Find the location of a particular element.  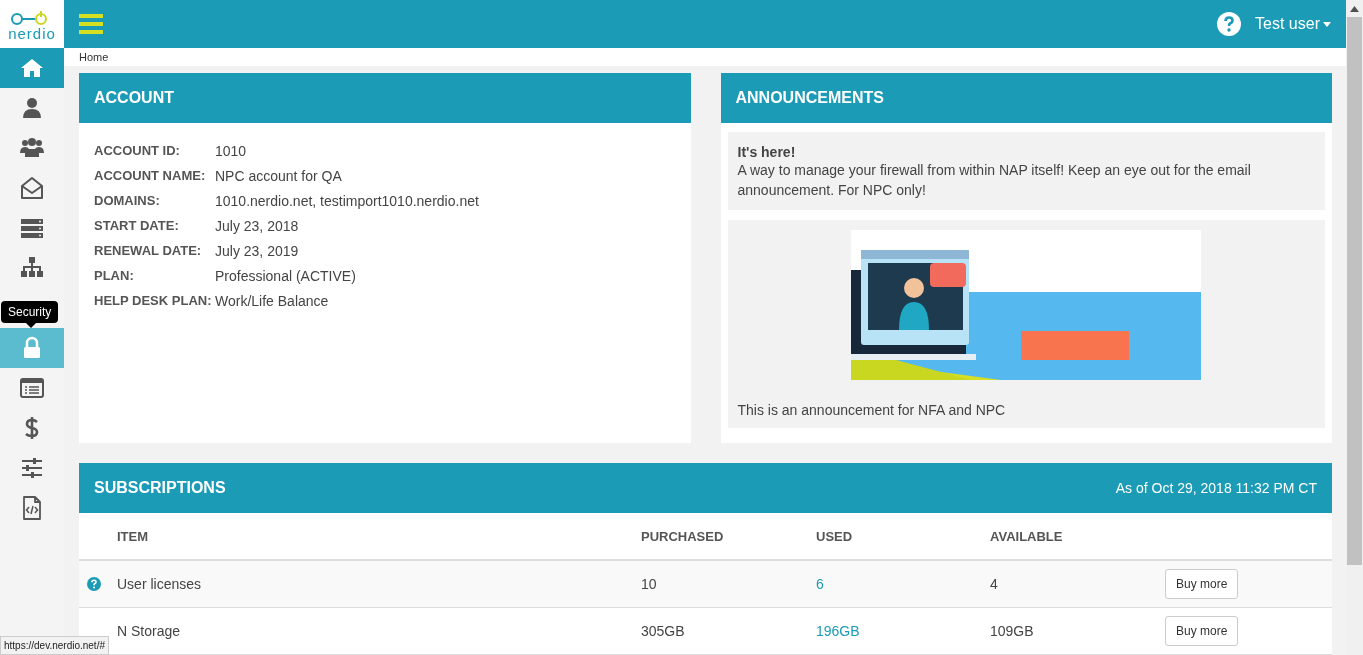

field-value: Work/Life Balance is located at coordinates (272, 301).